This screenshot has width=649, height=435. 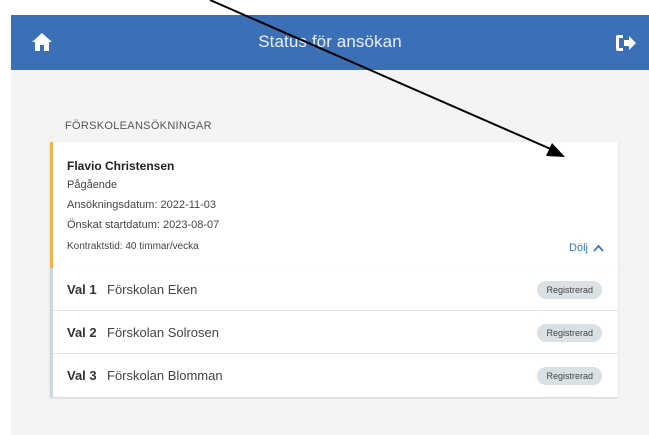 What do you see at coordinates (138, 126) in the screenshot?
I see `section-title: FÖRSKOLEANSÖKNINGAR` at bounding box center [138, 126].